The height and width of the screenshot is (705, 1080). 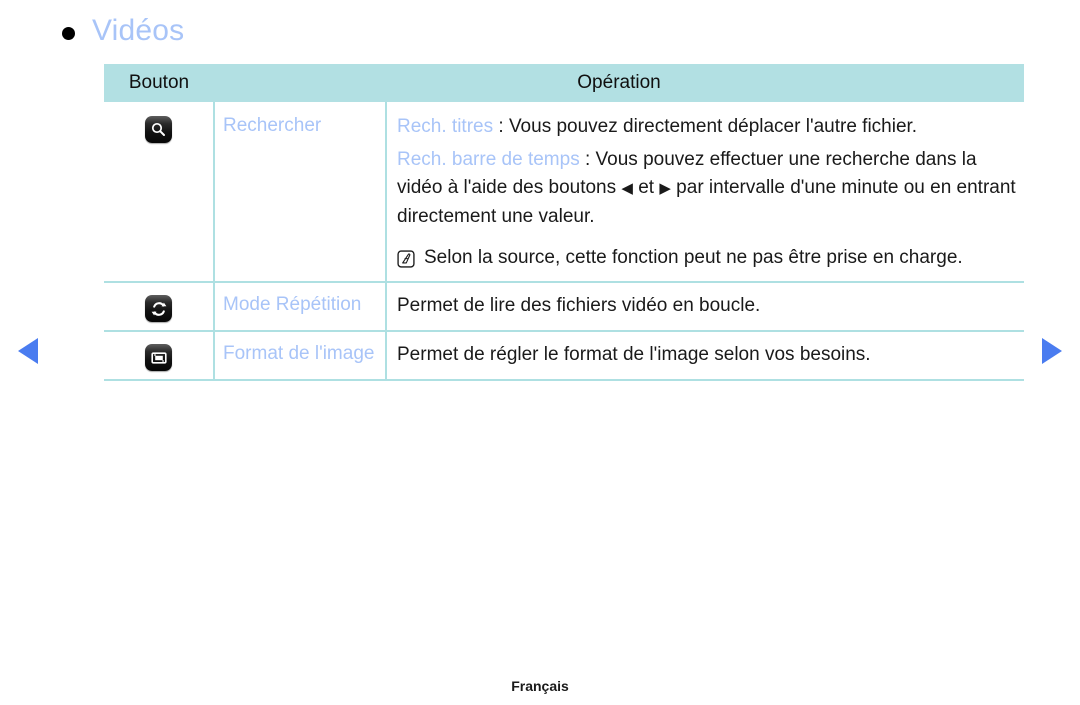 I want to click on footer-language-label: Français, so click(x=540, y=686).